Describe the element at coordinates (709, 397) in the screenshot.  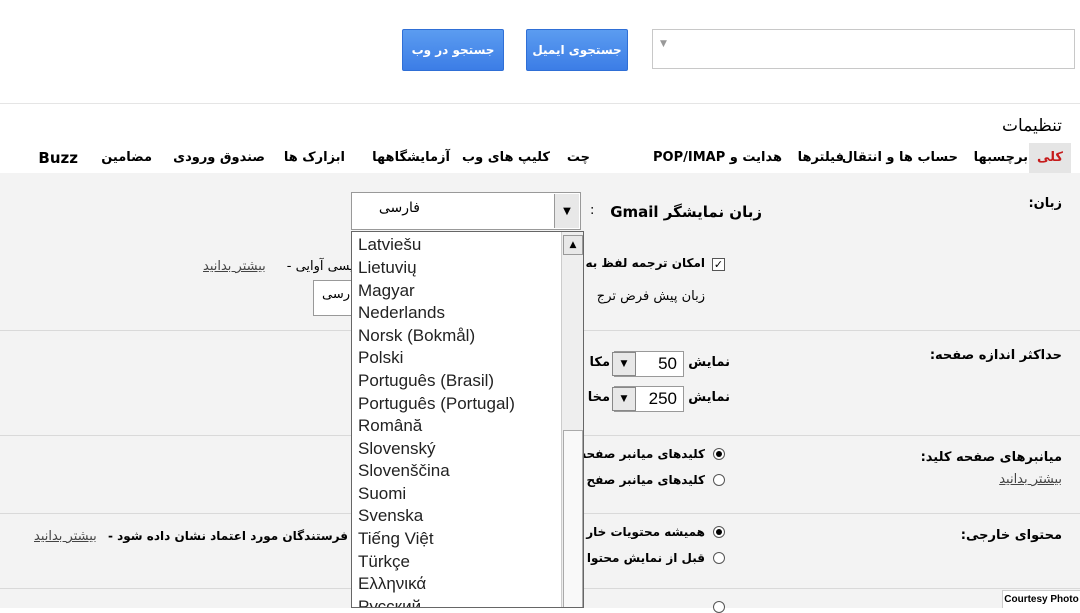
I see `show-label-2: نمایش` at that location.